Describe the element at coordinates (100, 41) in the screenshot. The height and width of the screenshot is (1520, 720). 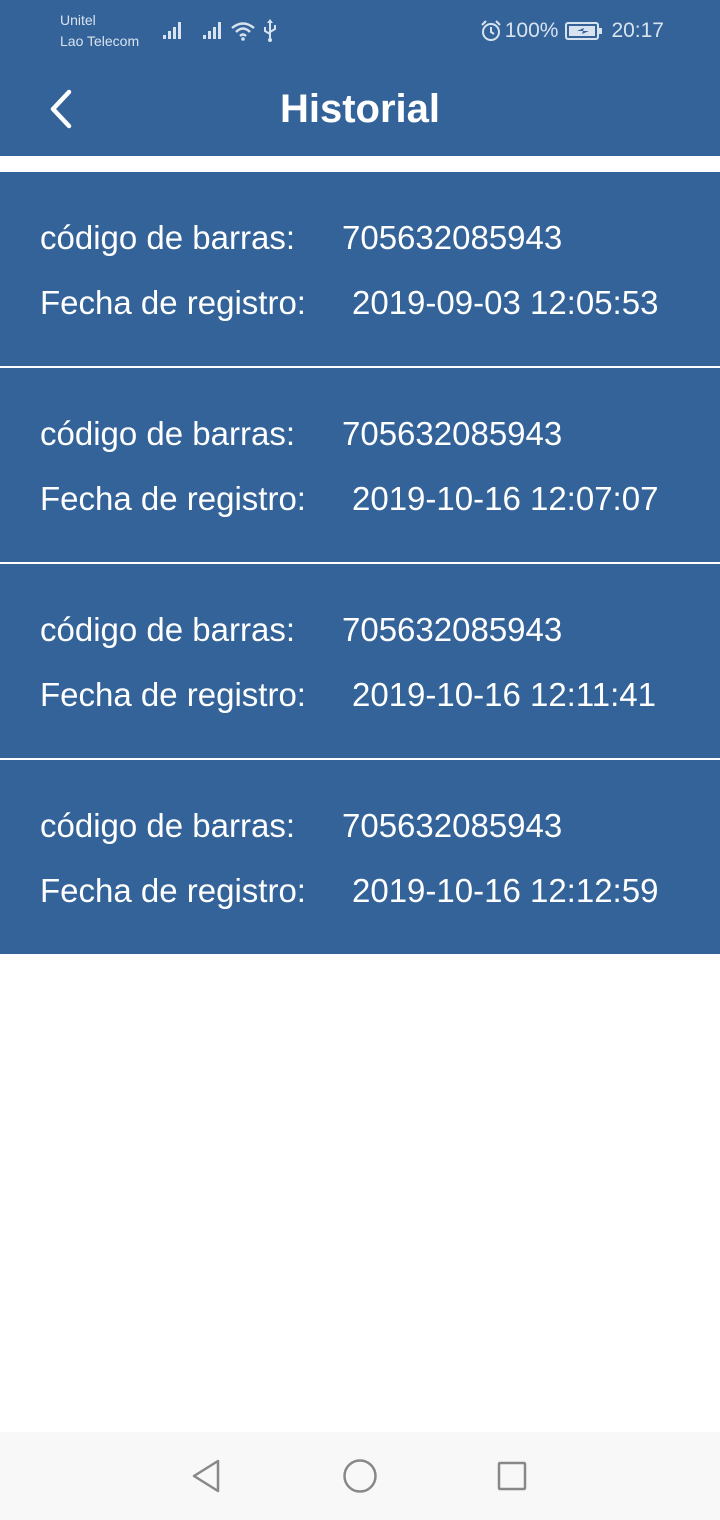
I see `carrier-2: Lao Telecom` at that location.